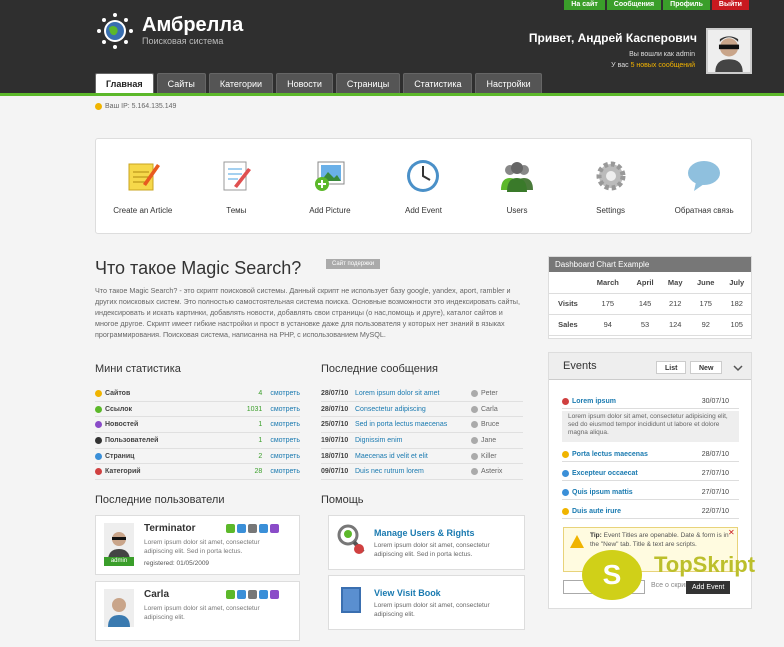  Describe the element at coordinates (122, 425) in the screenshot. I see `stats-label: Новостей` at that location.